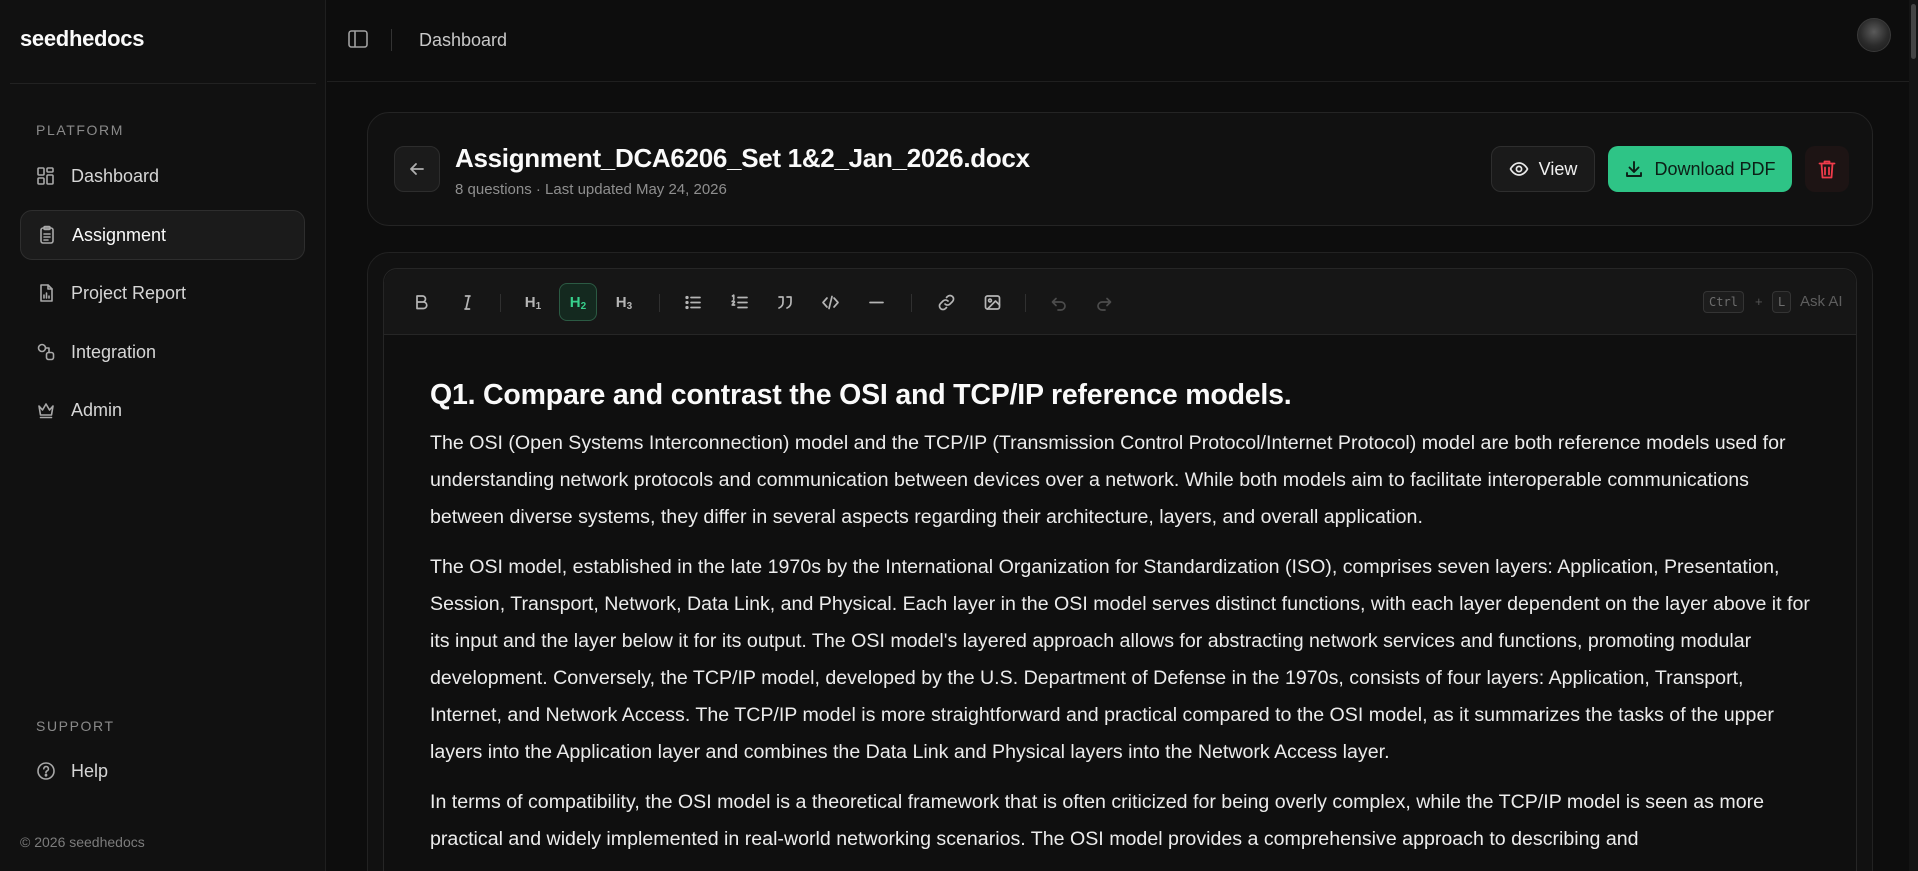 The height and width of the screenshot is (871, 1918). Describe the element at coordinates (119, 234) in the screenshot. I see `sidebar-item-label: Assignment` at that location.